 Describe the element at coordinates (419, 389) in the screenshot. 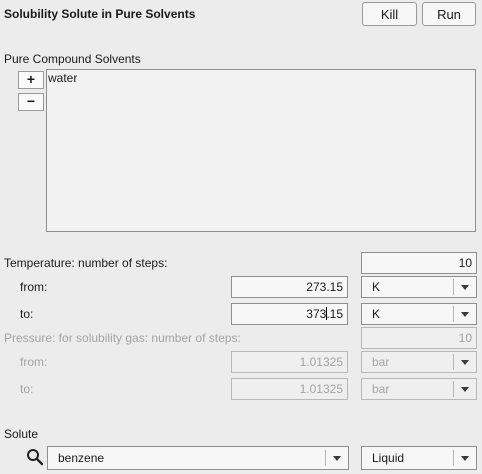

I see `pressure-to-unit-select: bar` at that location.